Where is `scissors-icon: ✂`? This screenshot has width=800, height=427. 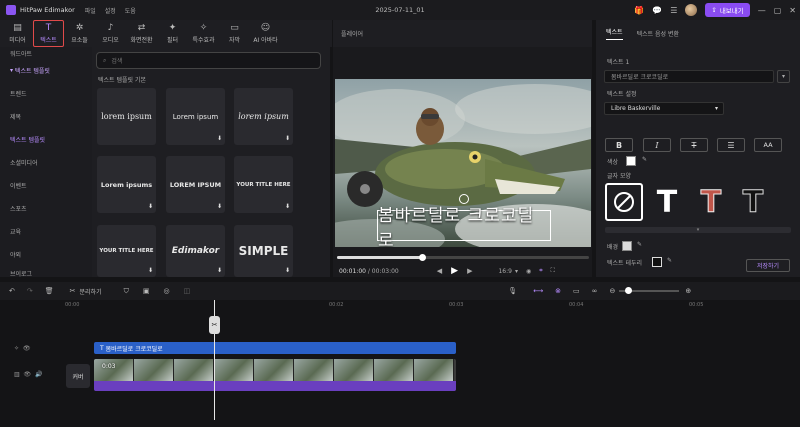 scissors-icon: ✂ is located at coordinates (73, 291).